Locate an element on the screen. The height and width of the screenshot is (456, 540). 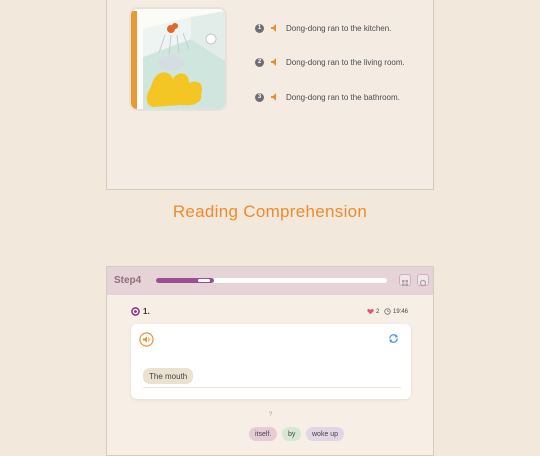
illustration-image is located at coordinates (178, 59).